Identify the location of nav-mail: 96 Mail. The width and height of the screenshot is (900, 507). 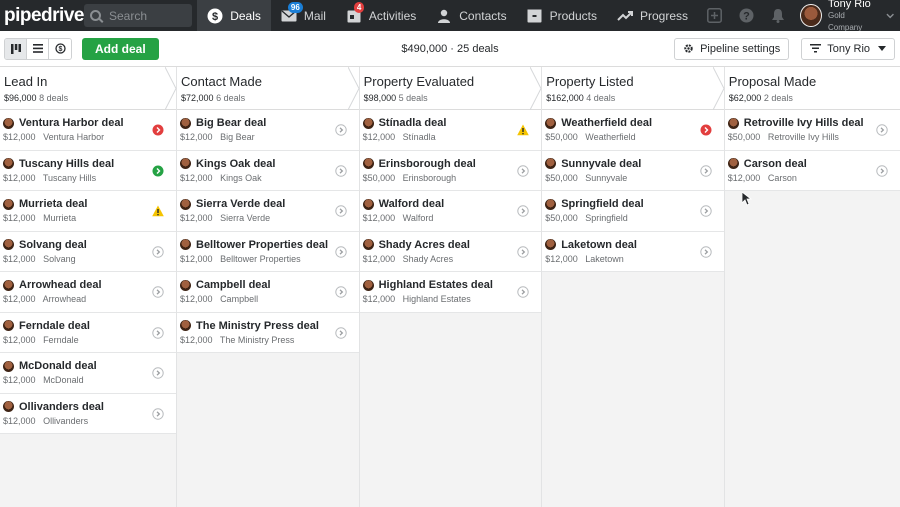
(303, 15).